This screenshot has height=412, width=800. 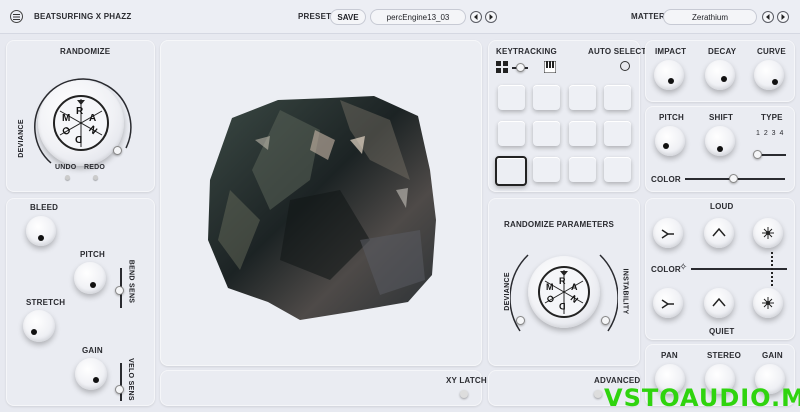 I want to click on bleed-label: BLEED, so click(x=44, y=207).